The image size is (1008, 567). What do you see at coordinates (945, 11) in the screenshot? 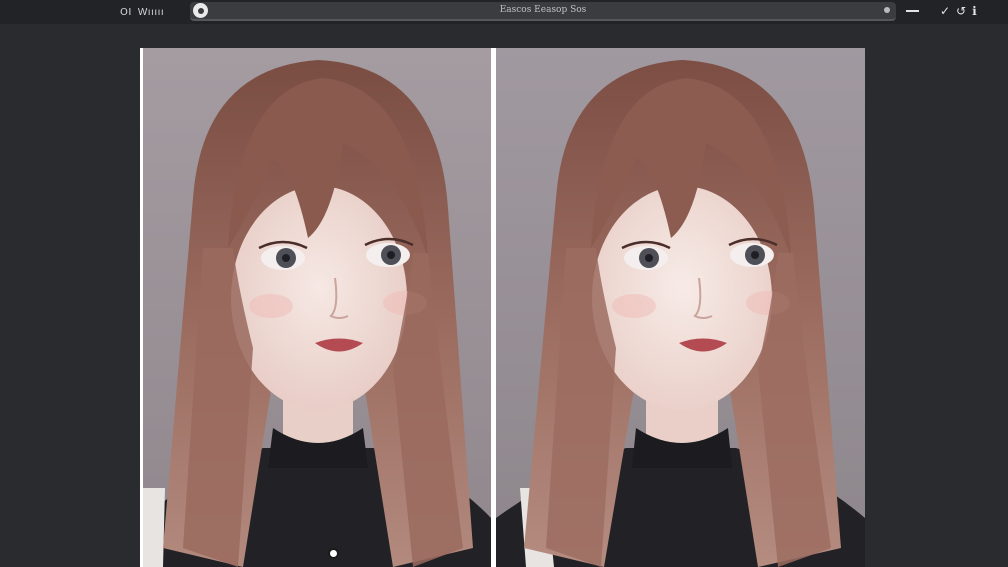
I see `check-icon: ✓` at bounding box center [945, 11].